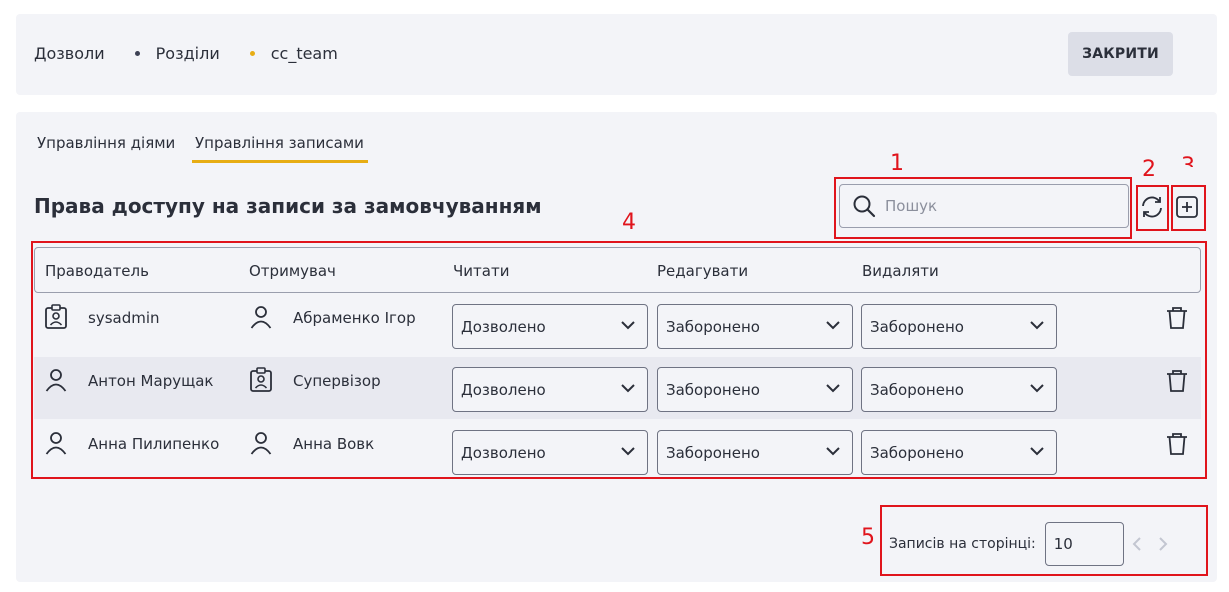 Image resolution: width=1229 pixels, height=592 pixels. I want to click on breadcrumb-item-current: cc_team, so click(304, 53).